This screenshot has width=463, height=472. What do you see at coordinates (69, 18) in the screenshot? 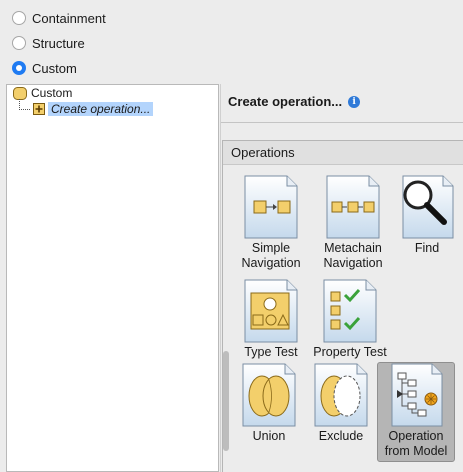
I see `radio-label: Containment` at bounding box center [69, 18].